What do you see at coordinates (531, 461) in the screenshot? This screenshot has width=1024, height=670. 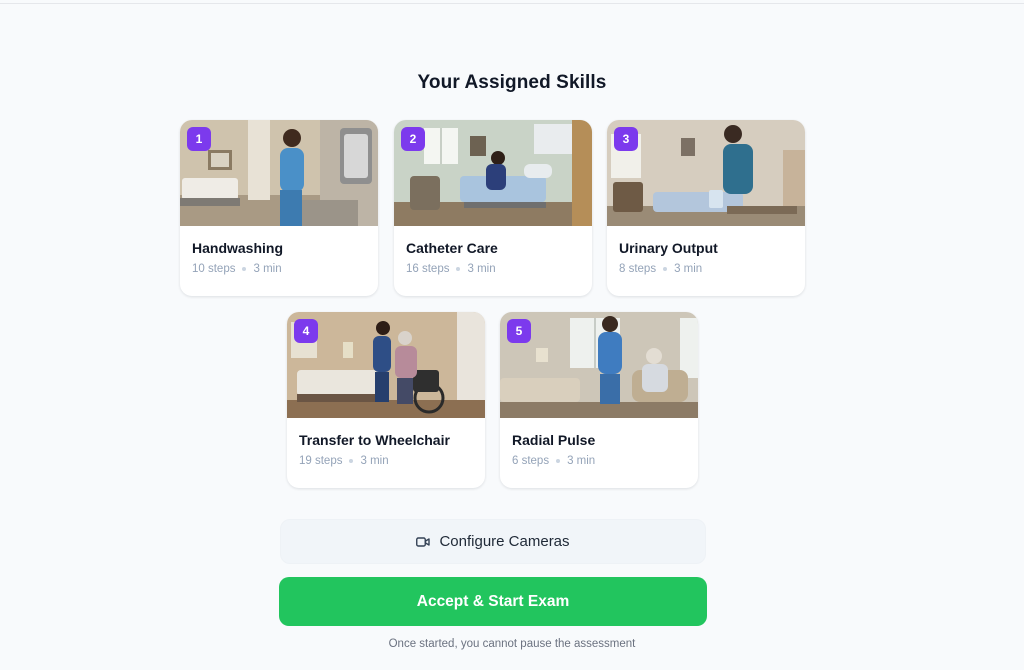 I see `skill-steps: 6 steps` at bounding box center [531, 461].